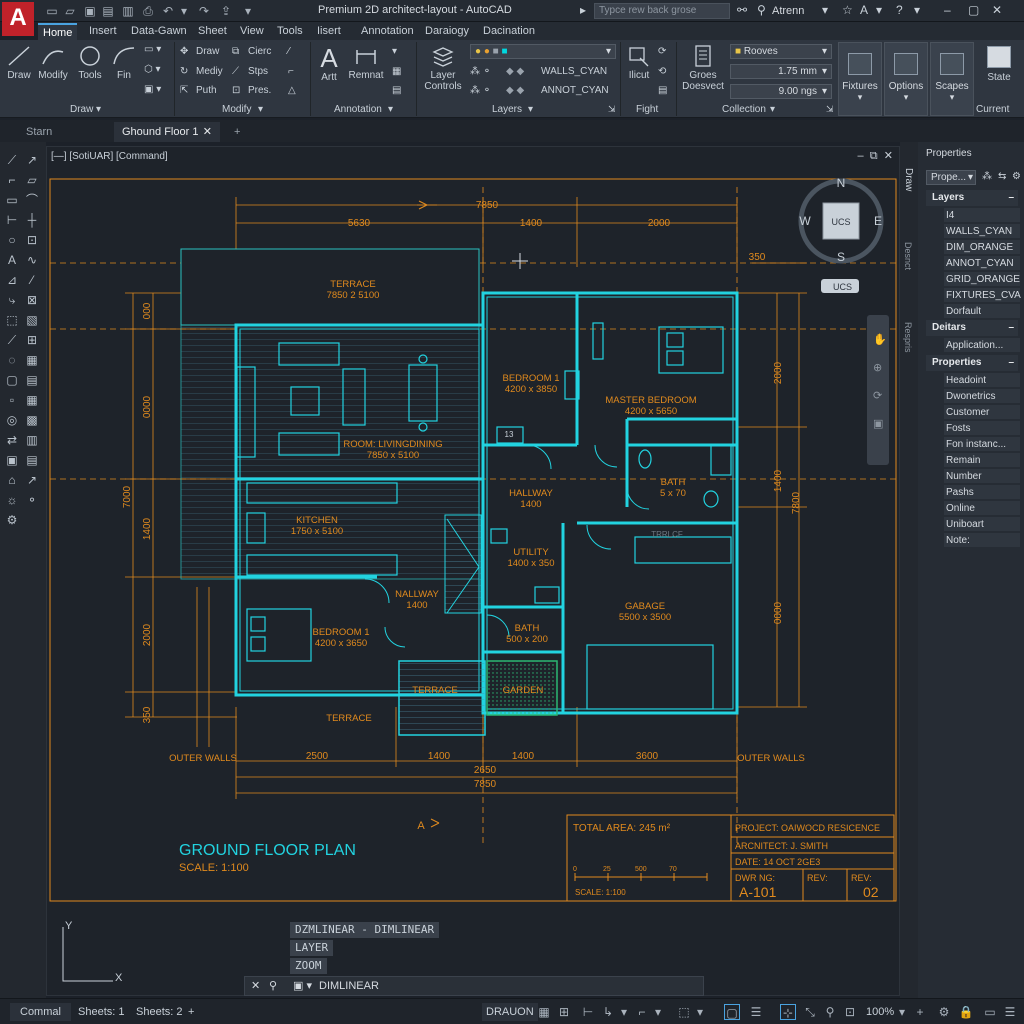 This screenshot has height=1024, width=1024. I want to click on workspace-icon: ⚙, so click(944, 1012).